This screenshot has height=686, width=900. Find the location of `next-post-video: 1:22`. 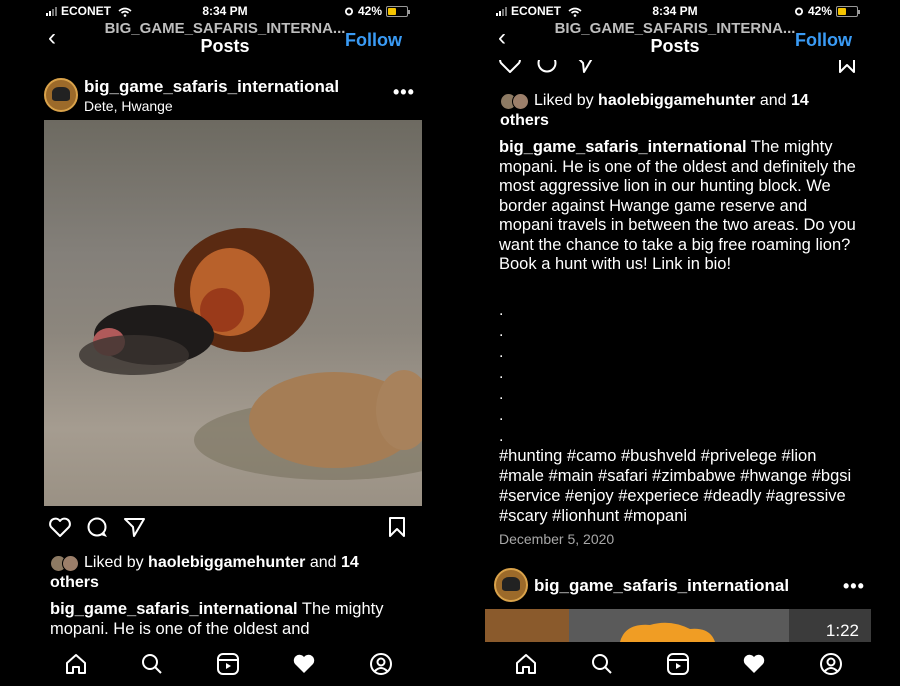

next-post-video: 1:22 is located at coordinates (678, 625).